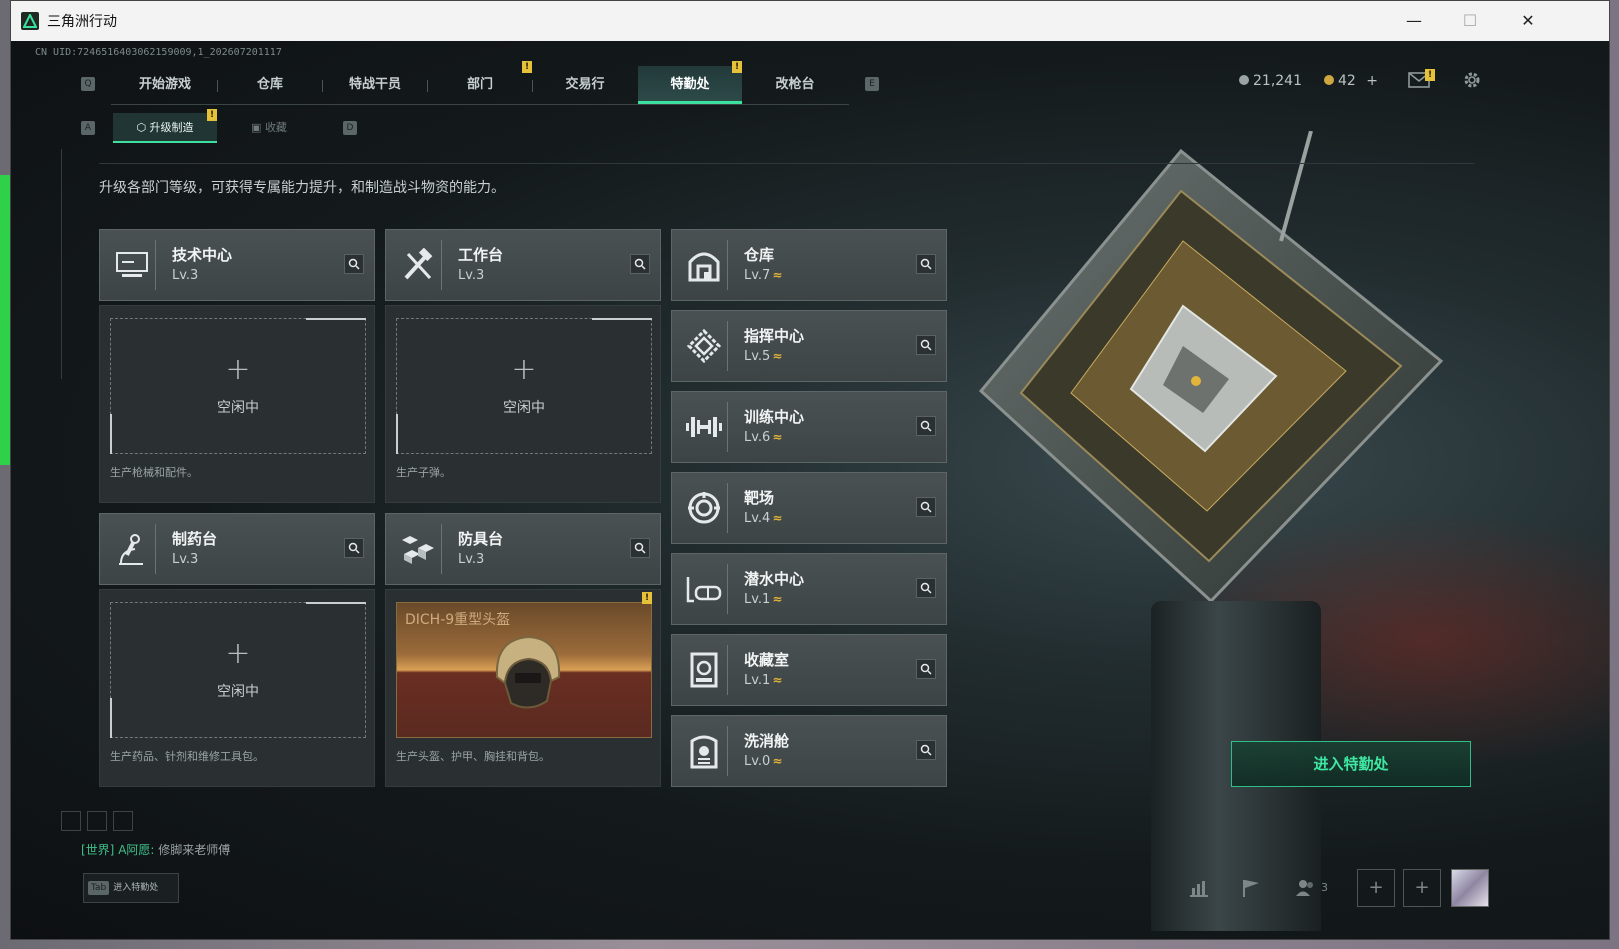 This screenshot has width=1619, height=949. I want to click on tab-gunsmith: 改枪台, so click(795, 85).